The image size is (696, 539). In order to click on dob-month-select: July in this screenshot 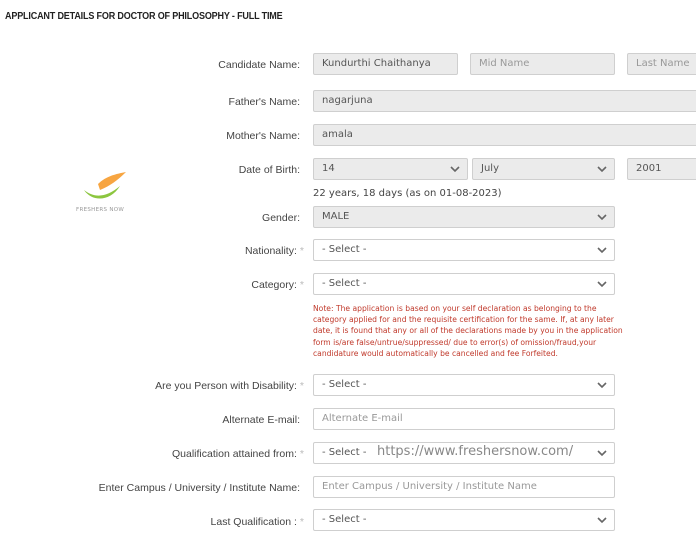, I will do `click(543, 169)`.